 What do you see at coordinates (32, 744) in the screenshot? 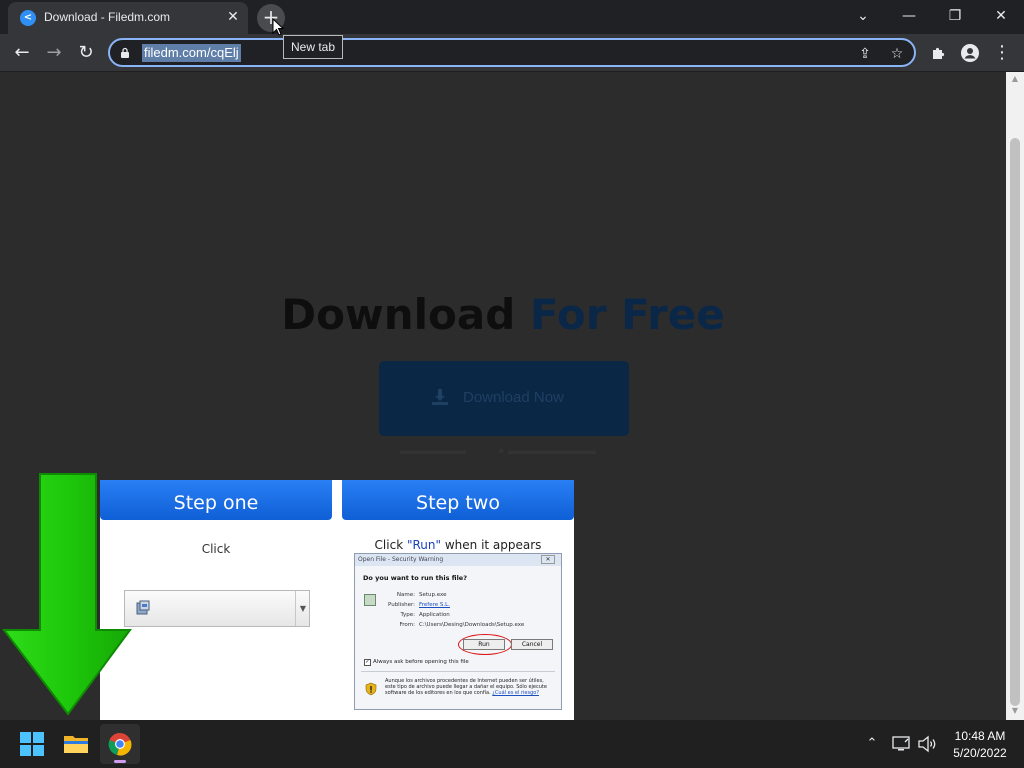
I see `windows-start-icon` at bounding box center [32, 744].